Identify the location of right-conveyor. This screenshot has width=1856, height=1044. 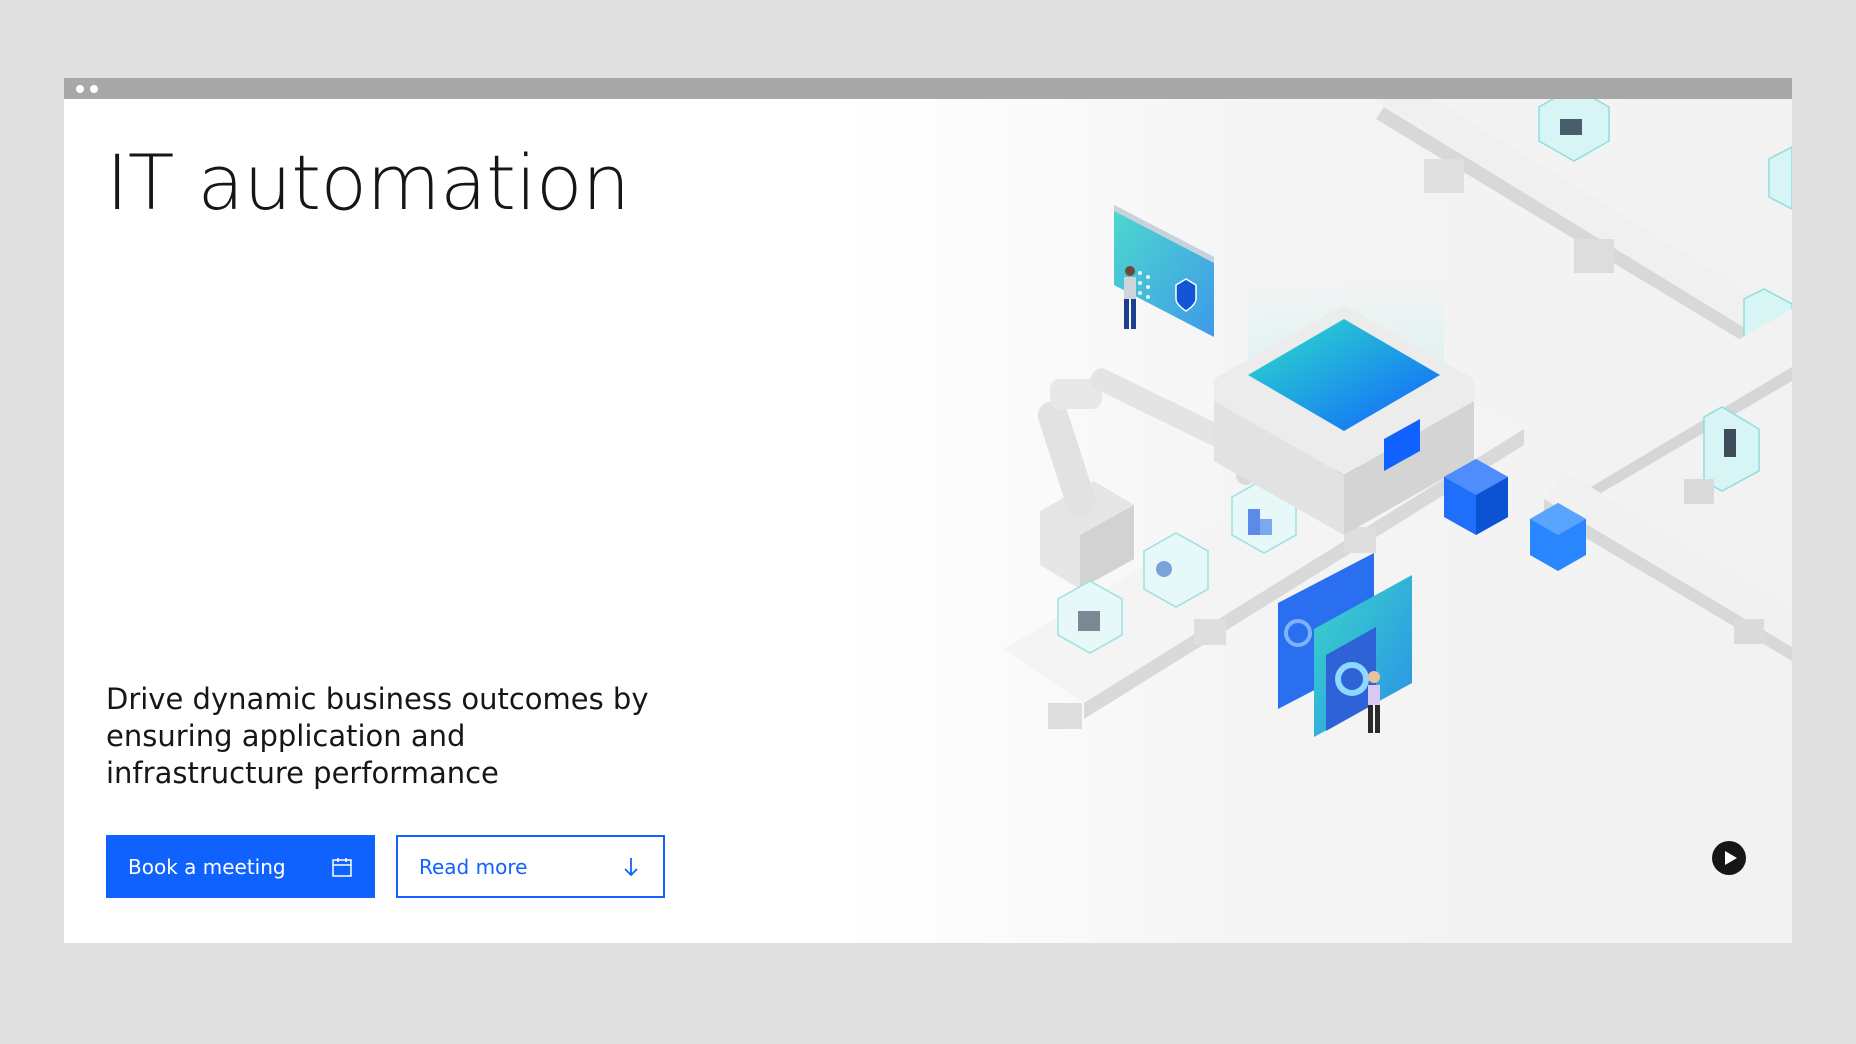
(1678, 406).